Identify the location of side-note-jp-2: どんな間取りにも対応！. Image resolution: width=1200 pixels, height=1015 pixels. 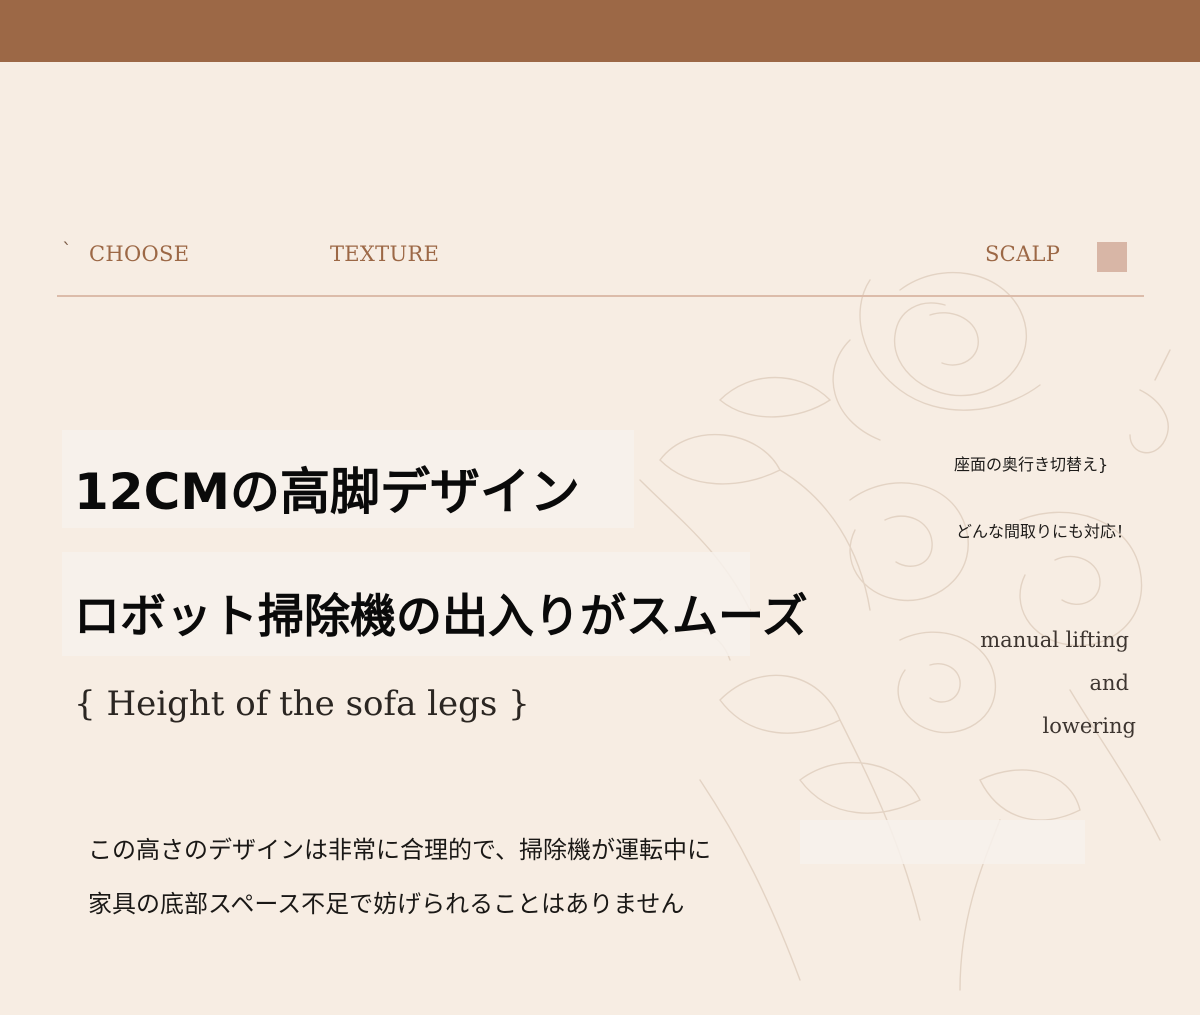
(1044, 531).